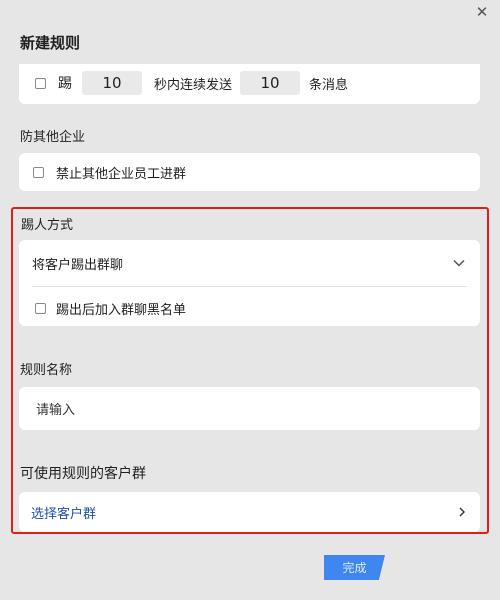 This screenshot has width=500, height=600. What do you see at coordinates (78, 265) in the screenshot?
I see `kick-method-value: 将客户踢出群聊` at bounding box center [78, 265].